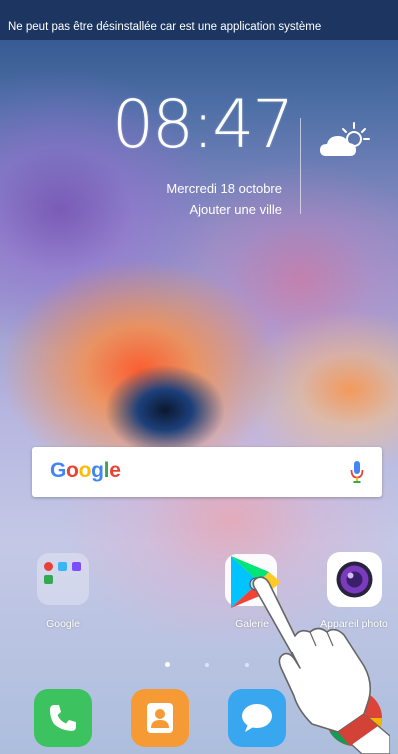 The image size is (398, 754). What do you see at coordinates (207, 665) in the screenshot?
I see `page-dot` at bounding box center [207, 665].